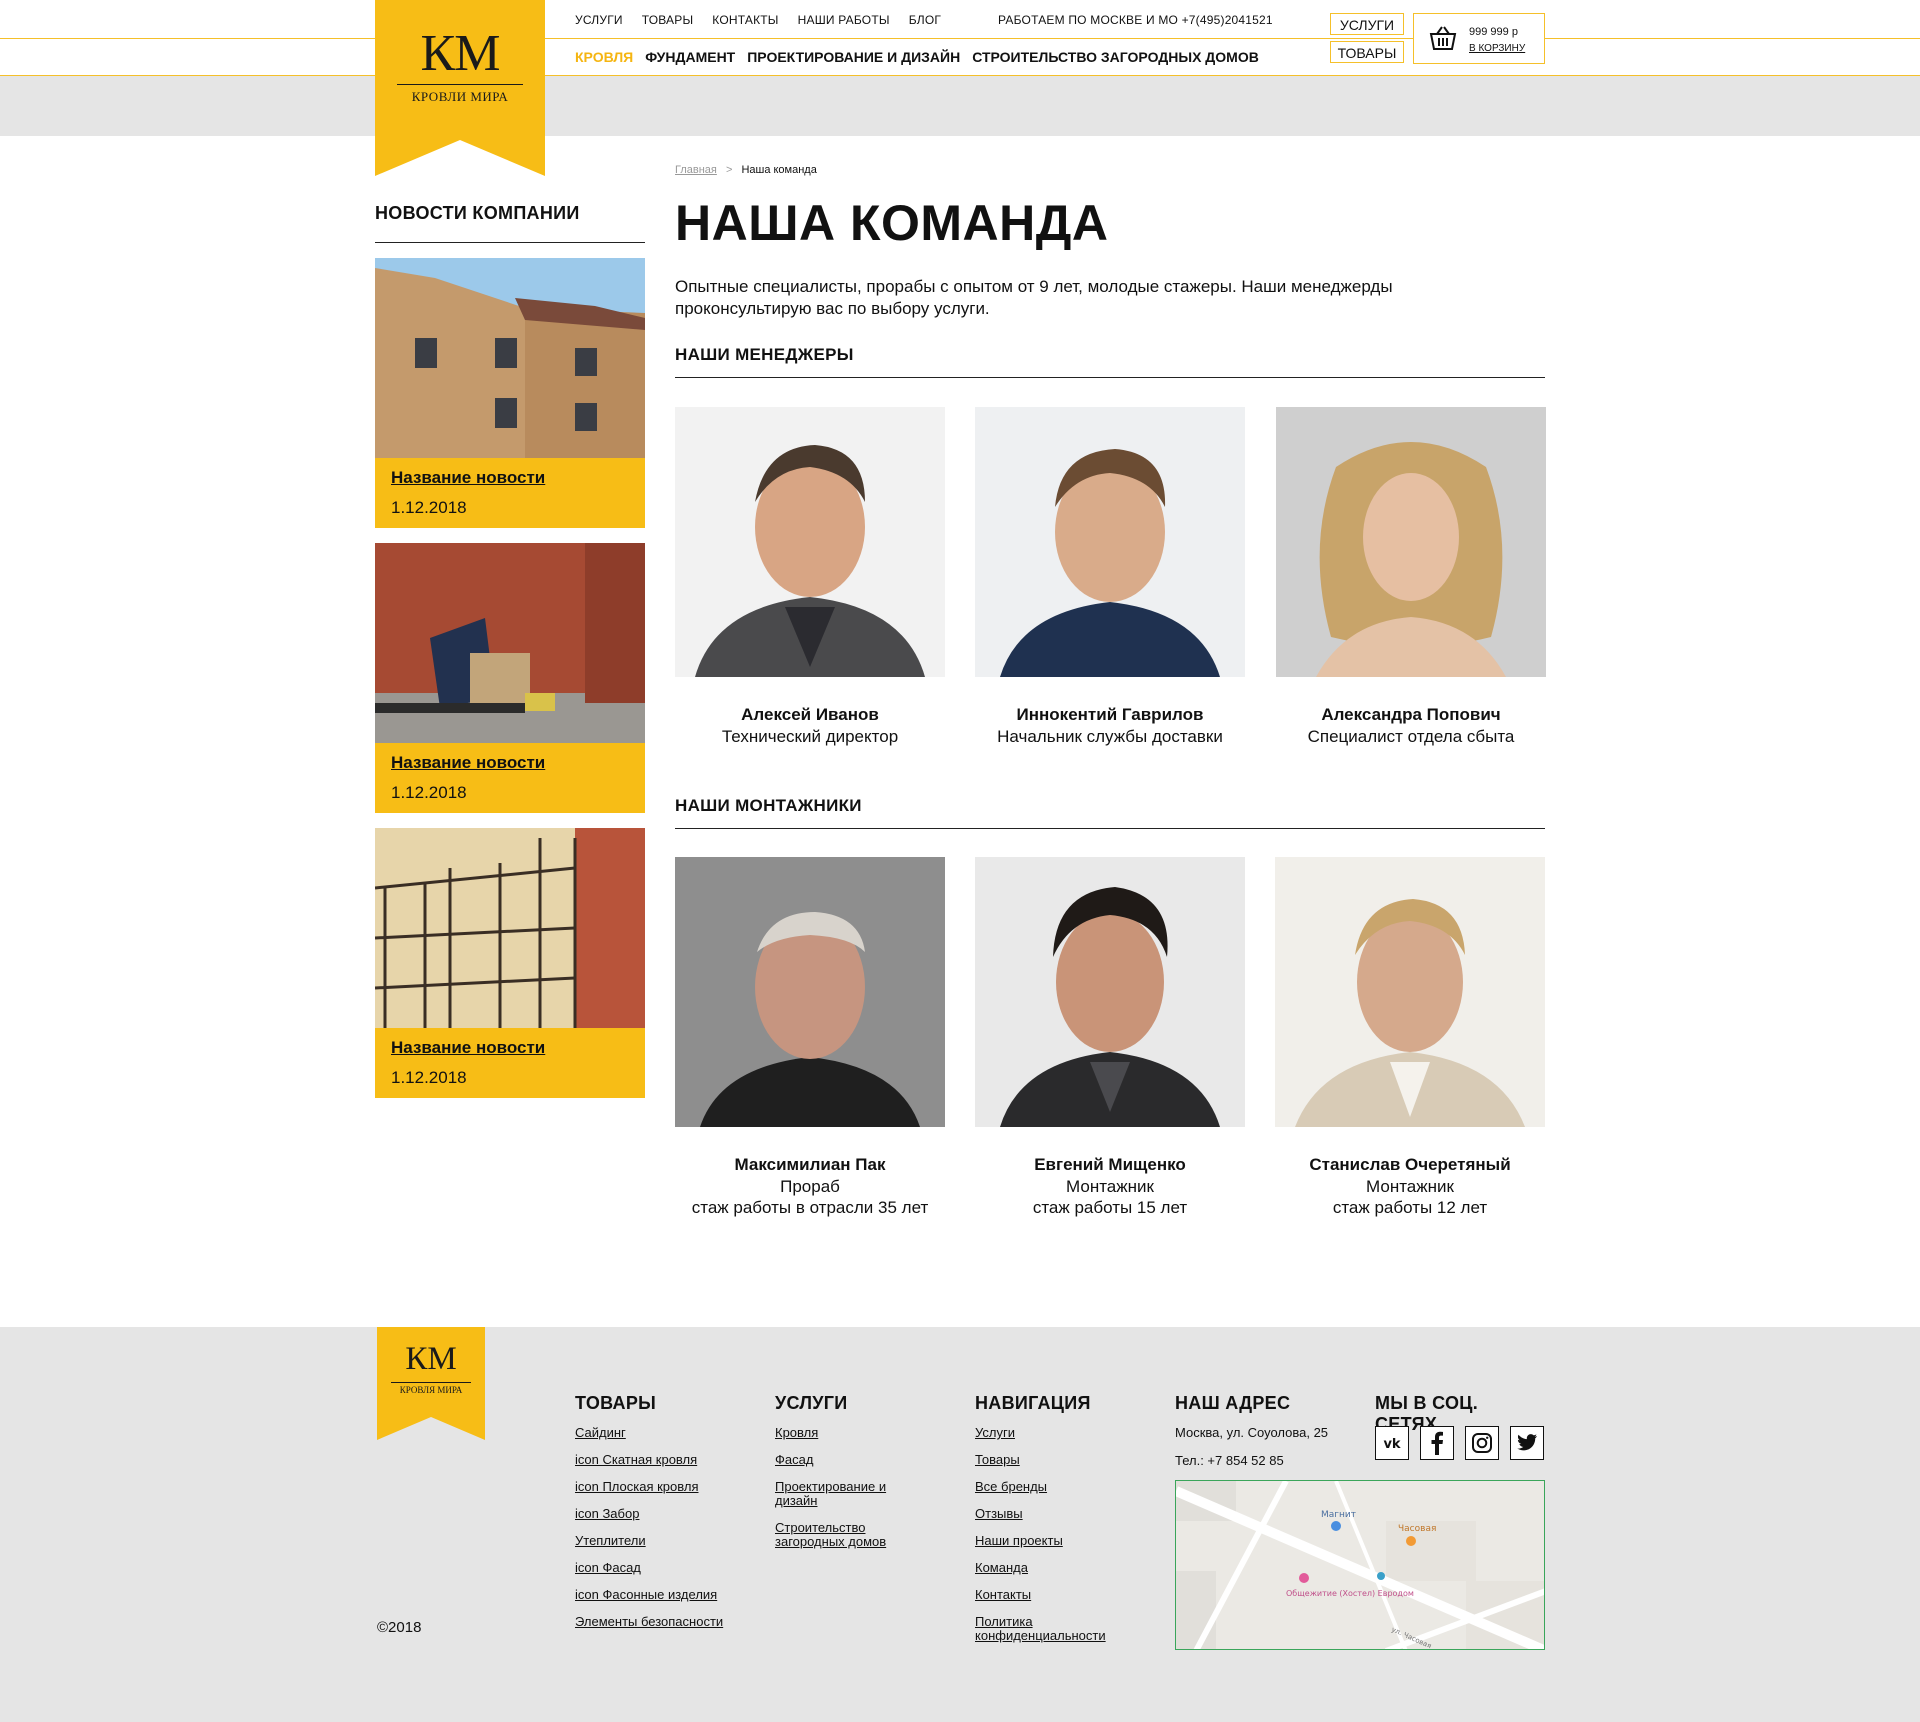  Describe the element at coordinates (850, 1460) in the screenshot. I see `footer-link: Фасад` at that location.